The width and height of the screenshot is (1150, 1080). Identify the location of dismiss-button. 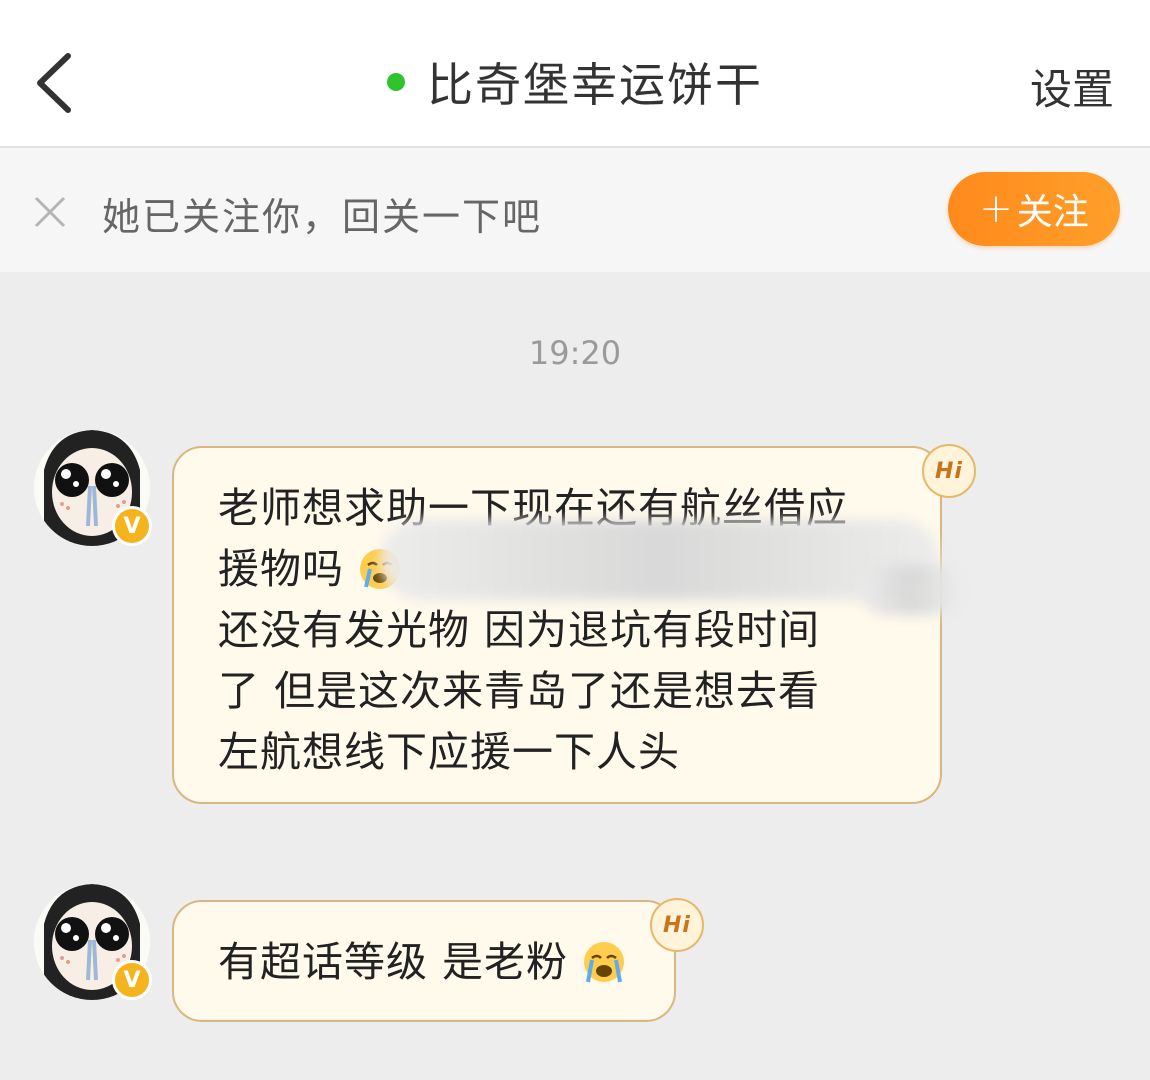
(50, 212).